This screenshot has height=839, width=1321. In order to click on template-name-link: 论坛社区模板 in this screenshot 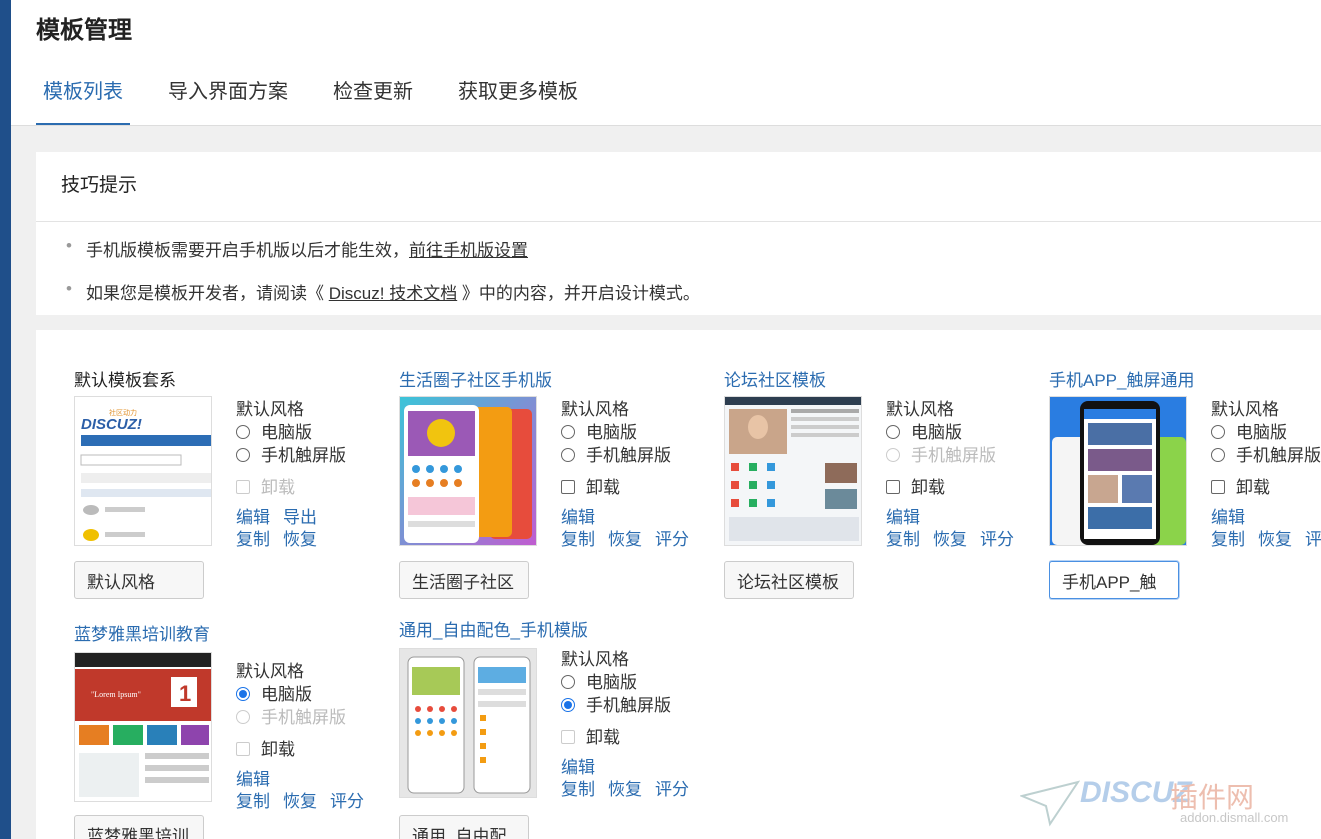, I will do `click(775, 378)`.